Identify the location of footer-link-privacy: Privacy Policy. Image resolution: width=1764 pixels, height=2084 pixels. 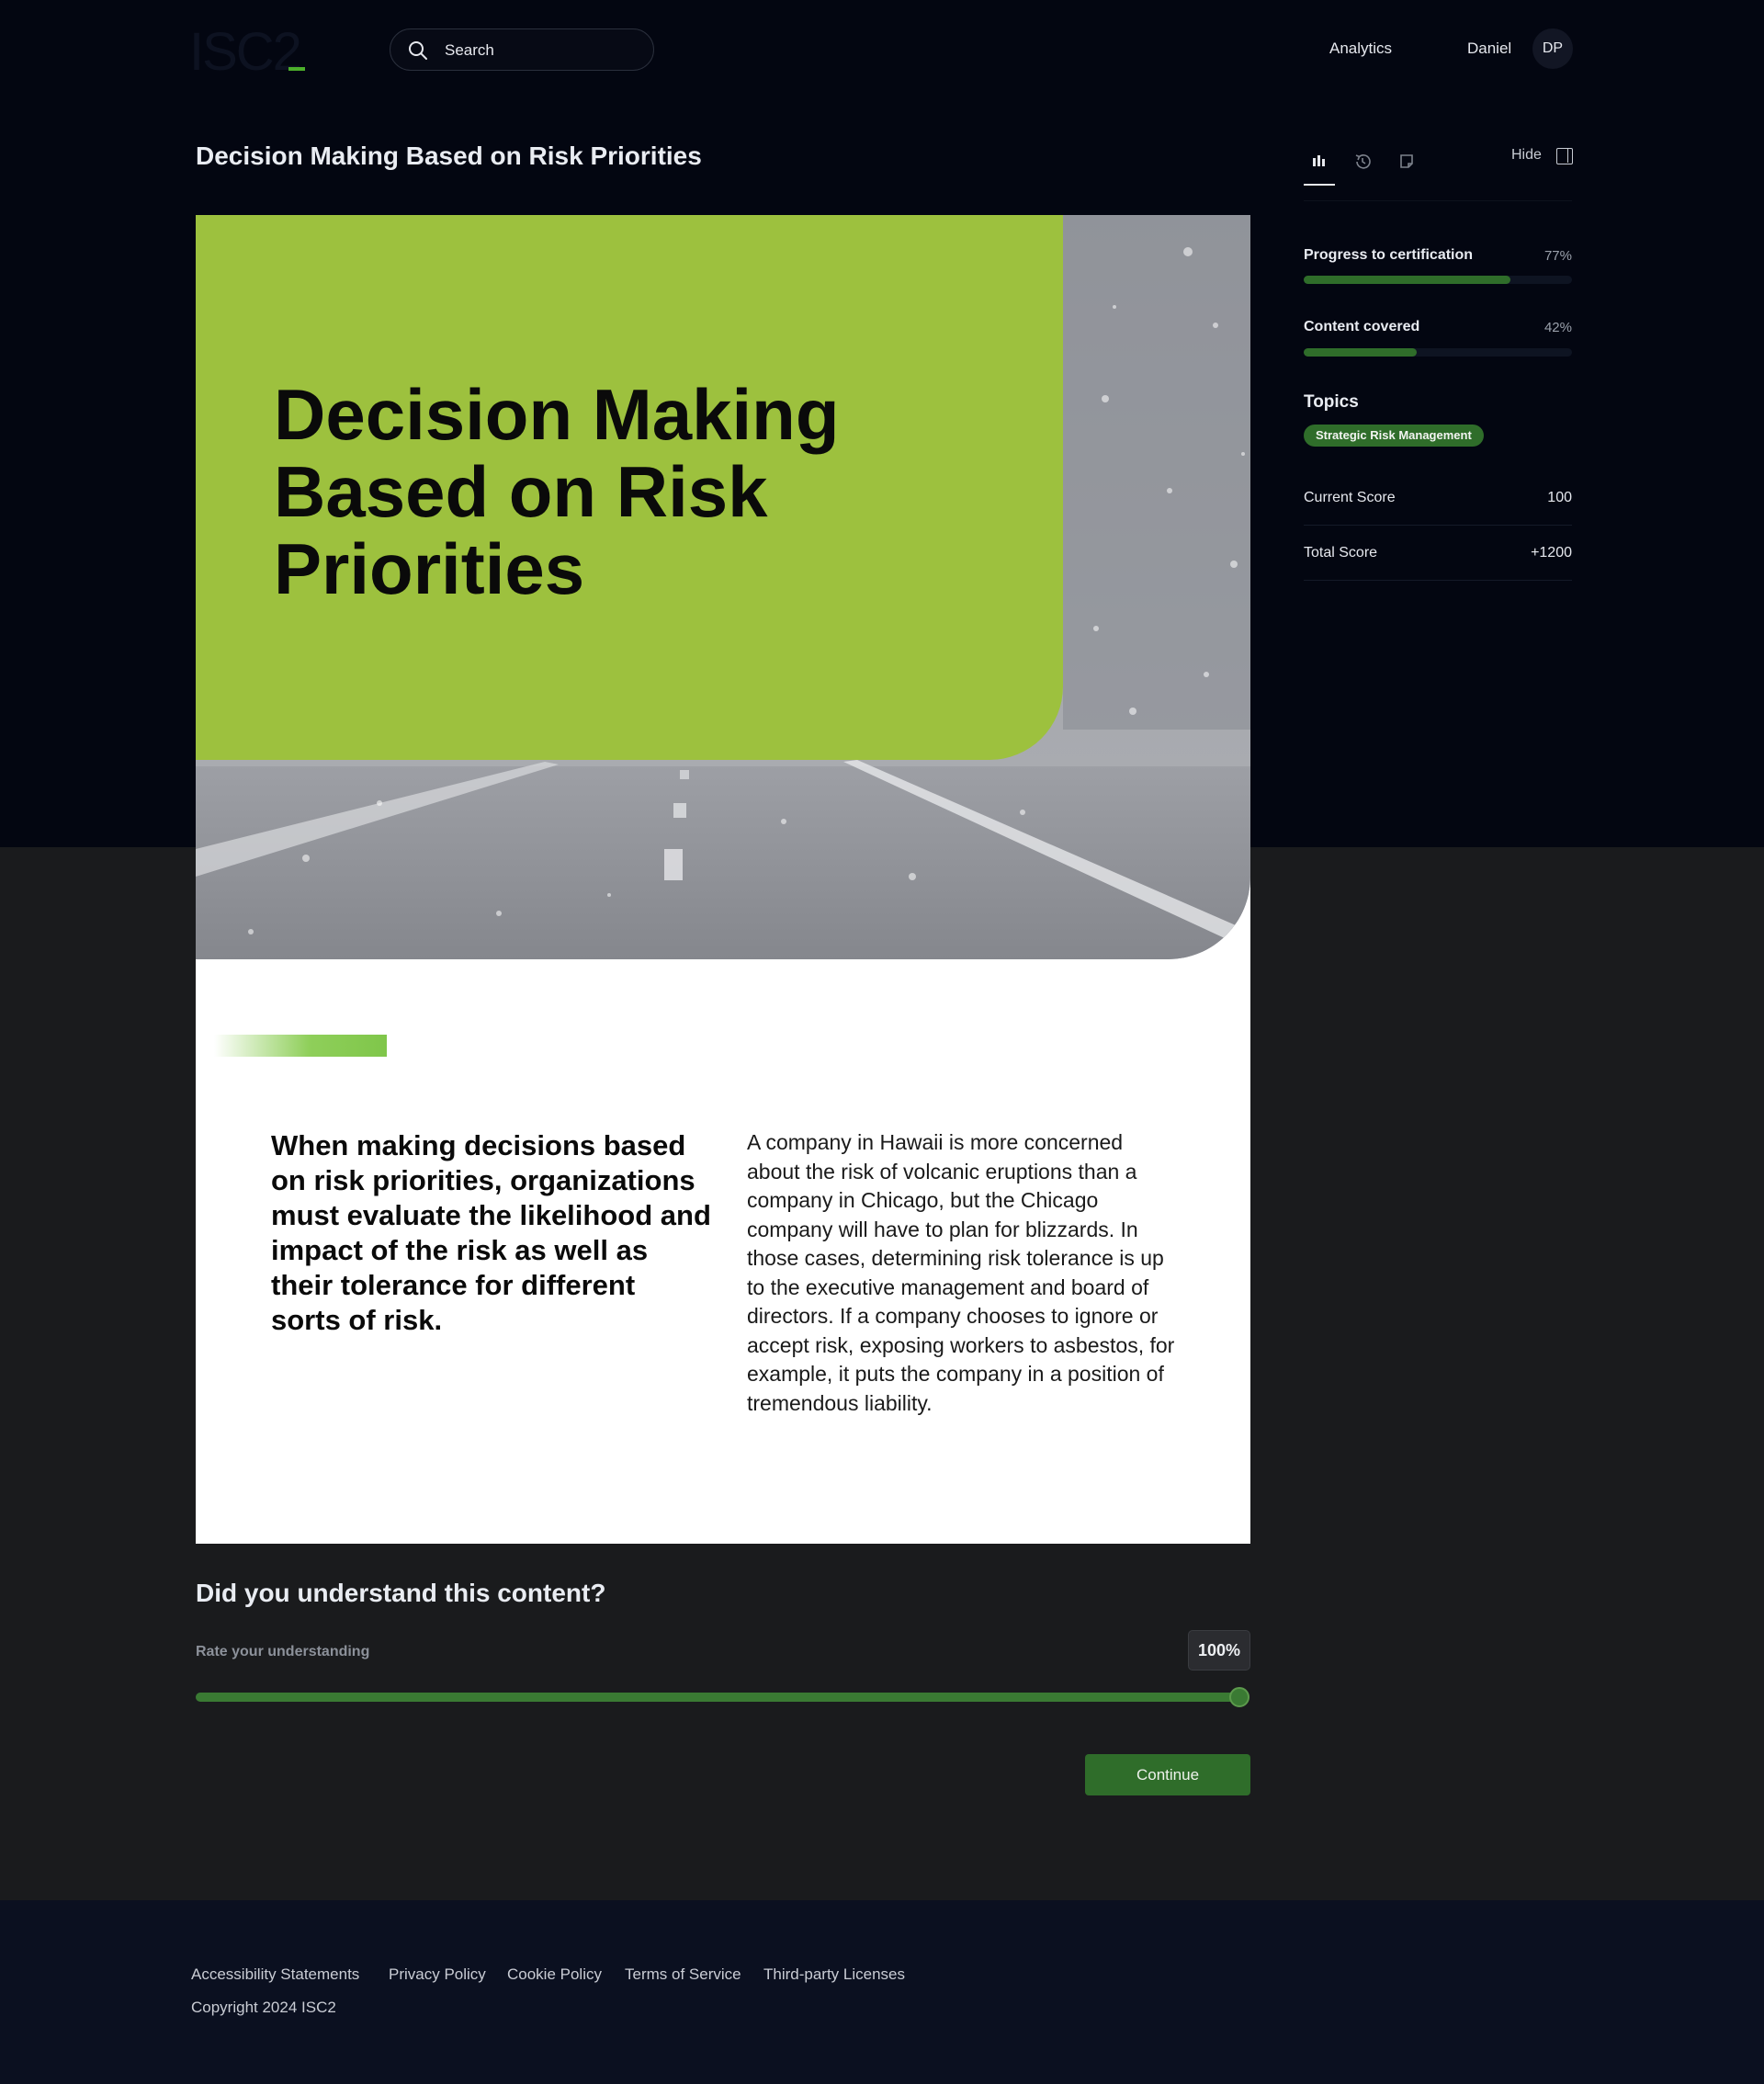
(438, 1974).